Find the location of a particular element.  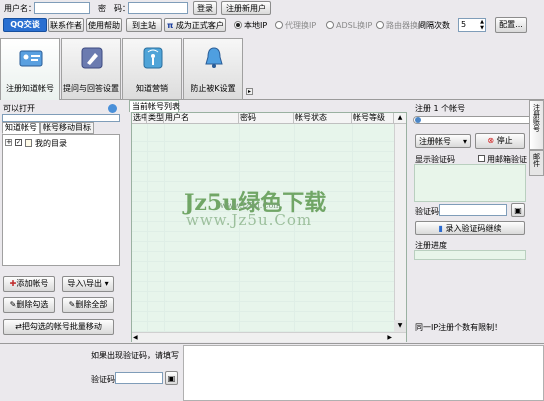

tab-anti-ban: 防止被K设置 is located at coordinates (213, 69).